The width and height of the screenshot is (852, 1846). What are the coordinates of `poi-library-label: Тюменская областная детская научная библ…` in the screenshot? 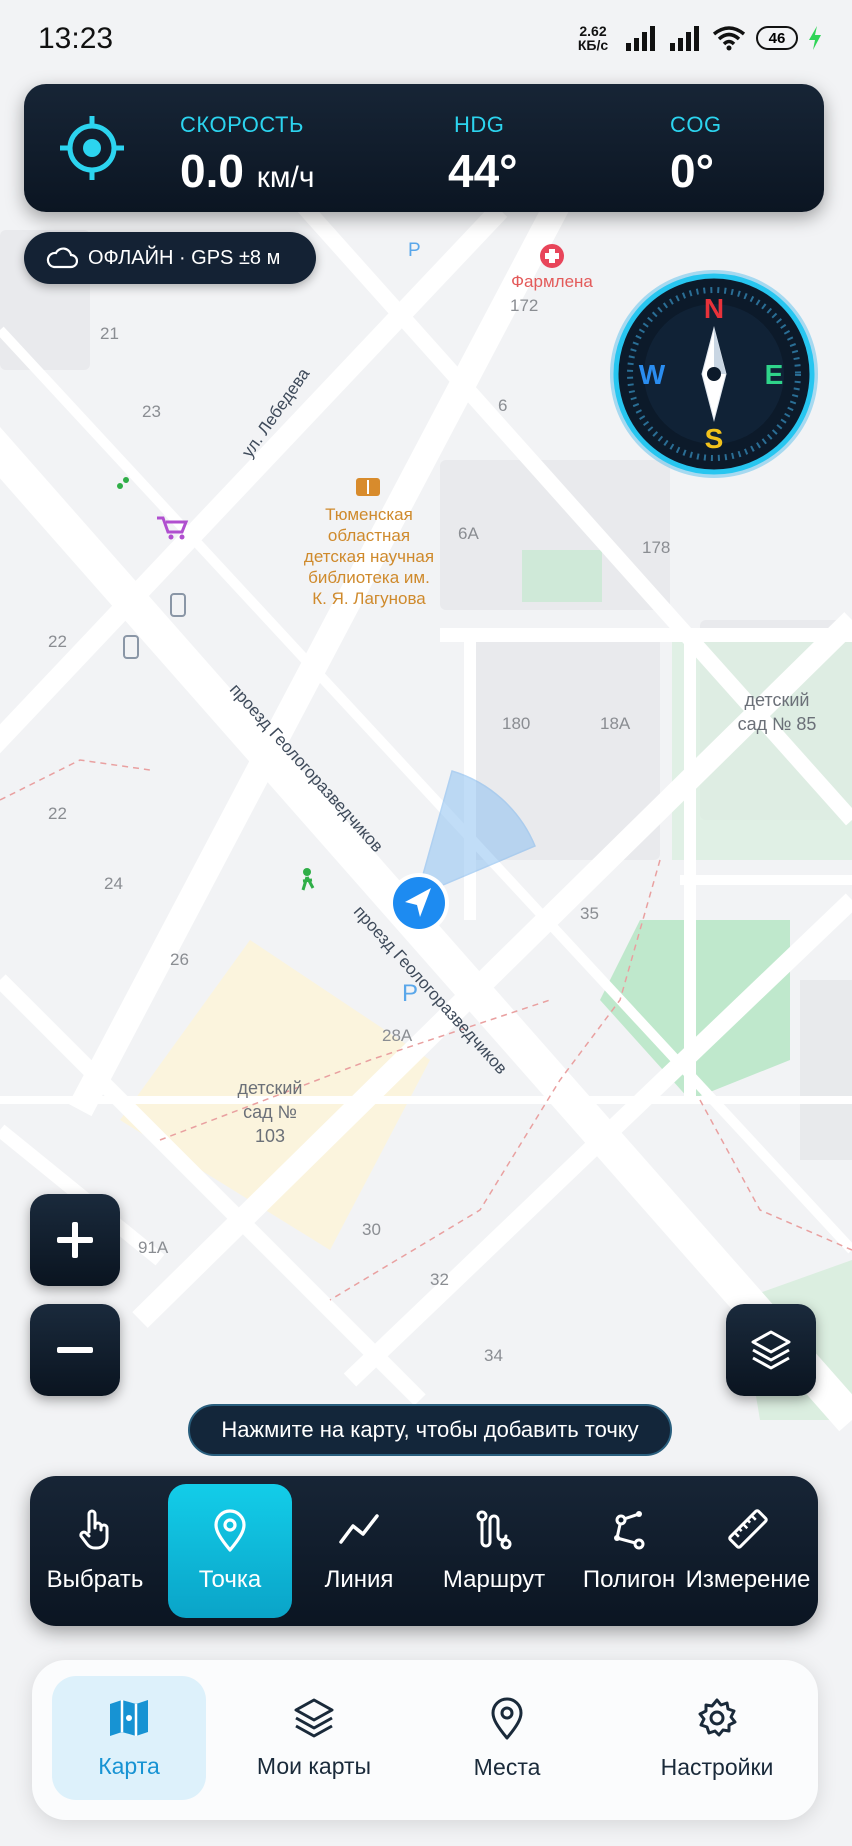 It's located at (369, 556).